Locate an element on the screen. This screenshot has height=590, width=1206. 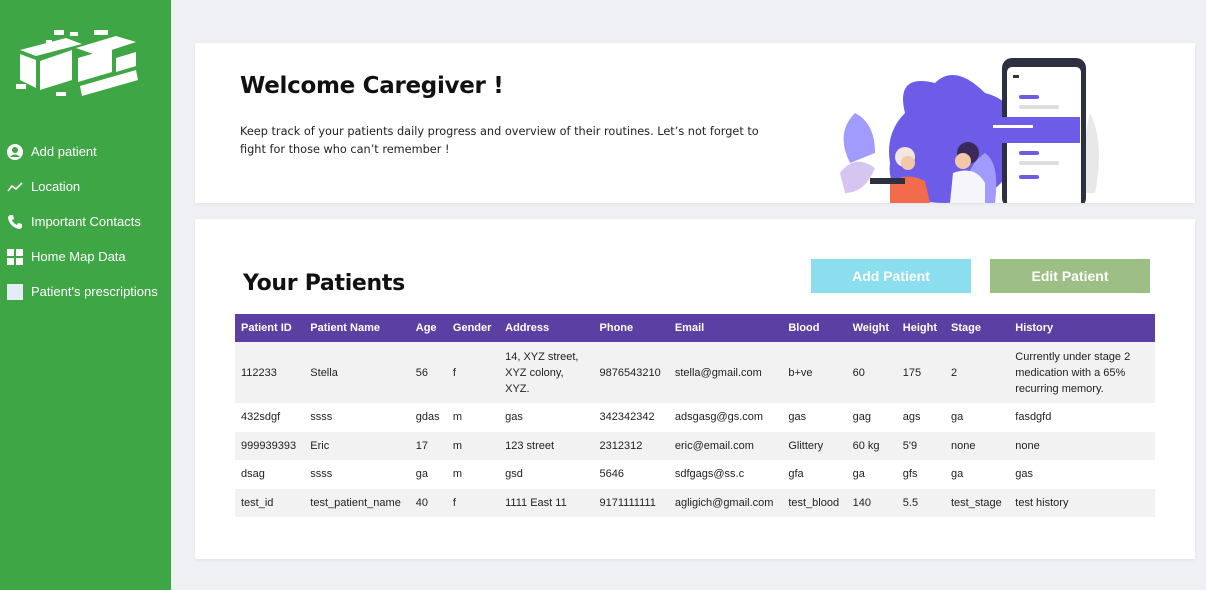
column-header: Age is located at coordinates (428, 328).